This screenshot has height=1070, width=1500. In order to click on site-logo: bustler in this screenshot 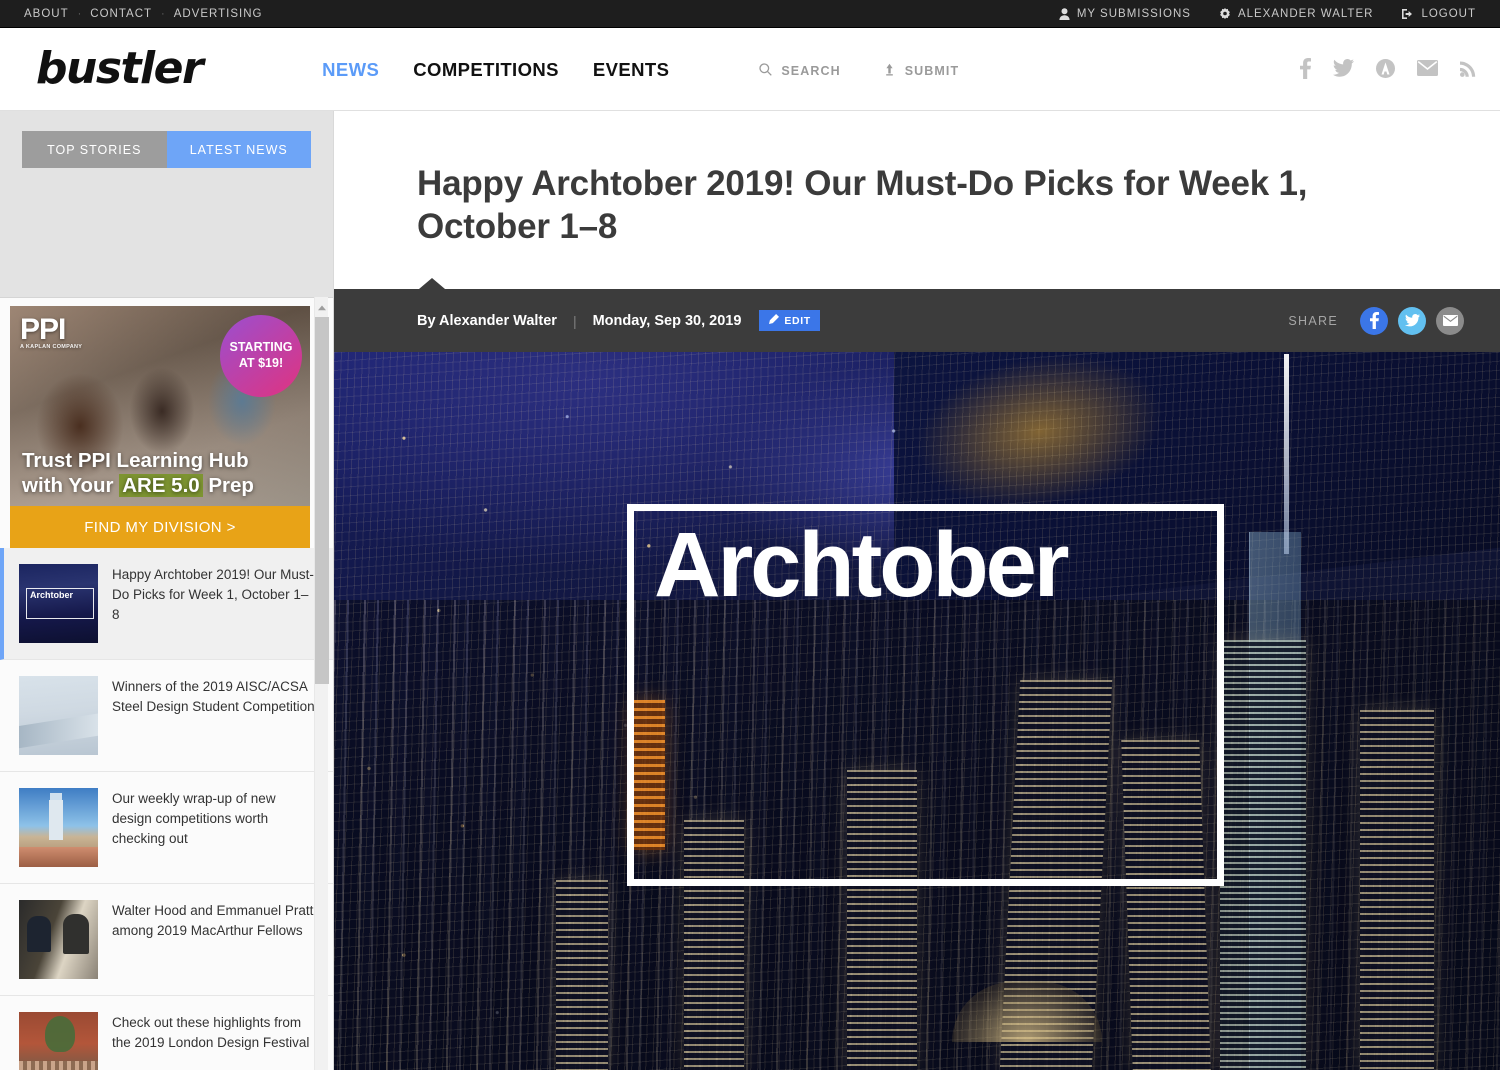, I will do `click(120, 69)`.